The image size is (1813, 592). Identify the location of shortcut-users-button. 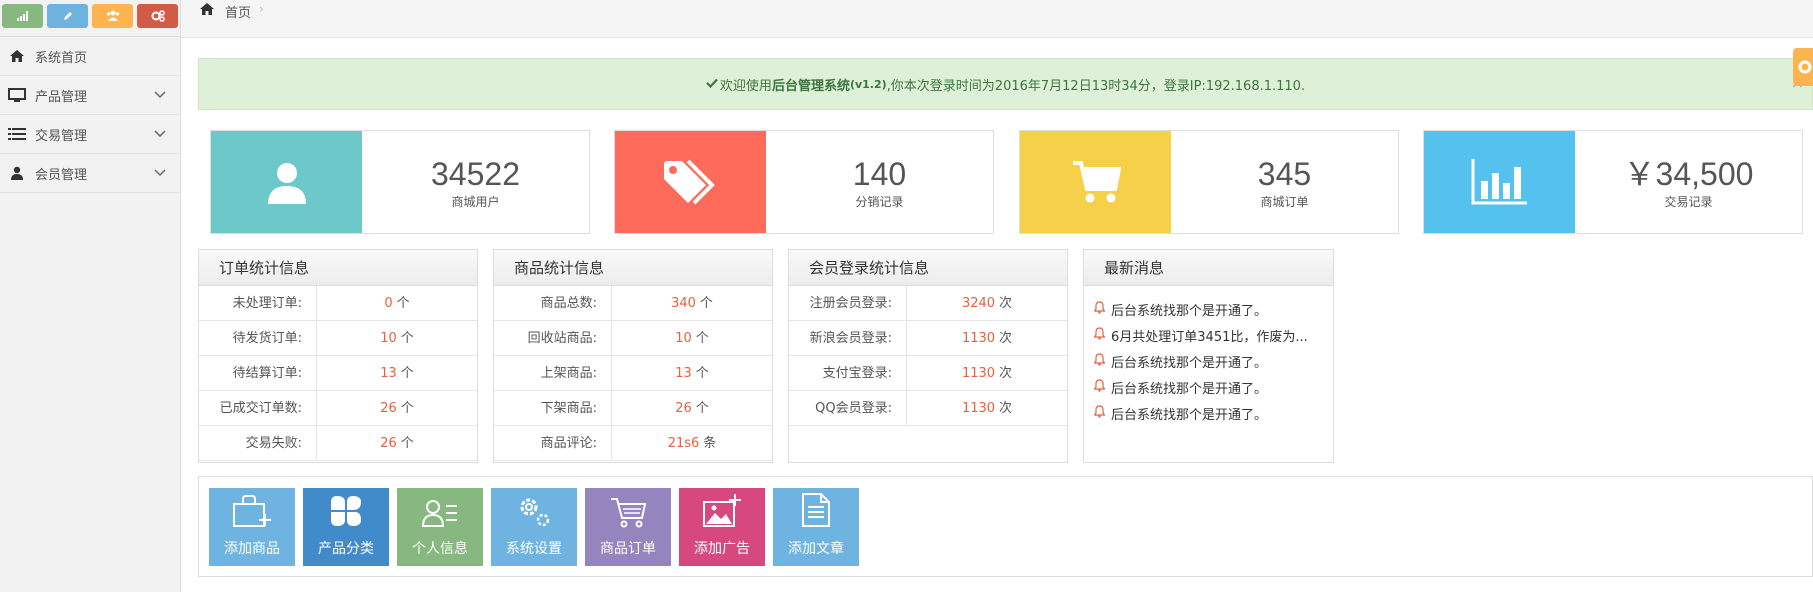
(112, 16).